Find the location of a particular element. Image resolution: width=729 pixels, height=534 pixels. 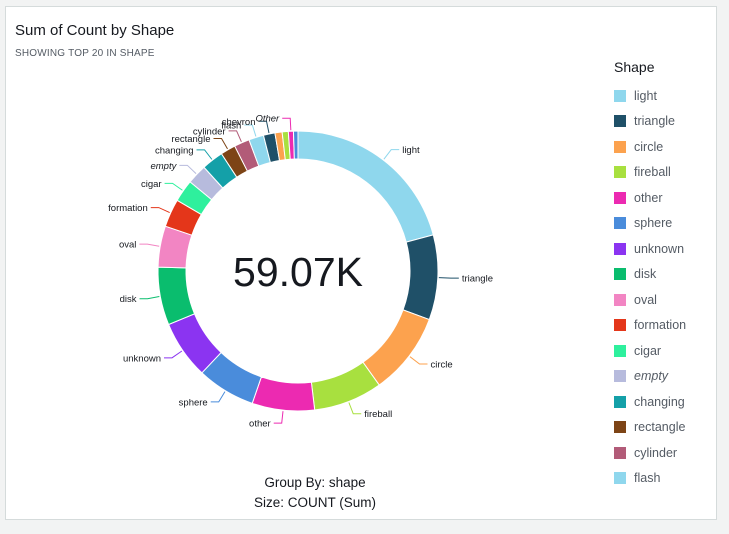

slice-label-other: other is located at coordinates (260, 424).